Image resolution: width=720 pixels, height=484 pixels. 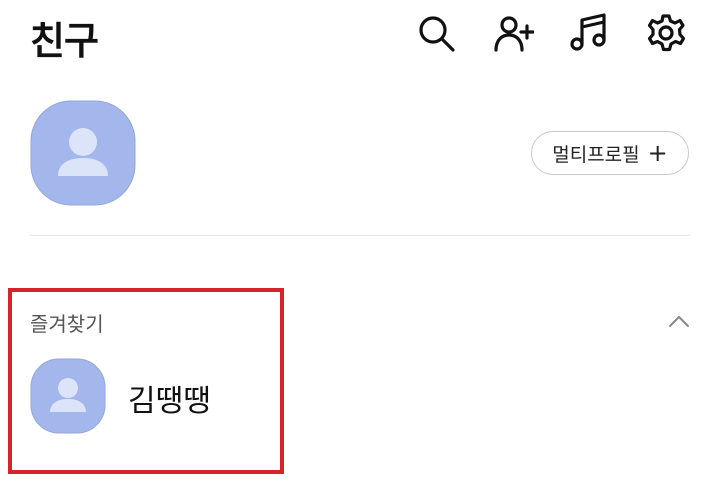 What do you see at coordinates (67, 324) in the screenshot?
I see `favorites-label: 즐겨찾기` at bounding box center [67, 324].